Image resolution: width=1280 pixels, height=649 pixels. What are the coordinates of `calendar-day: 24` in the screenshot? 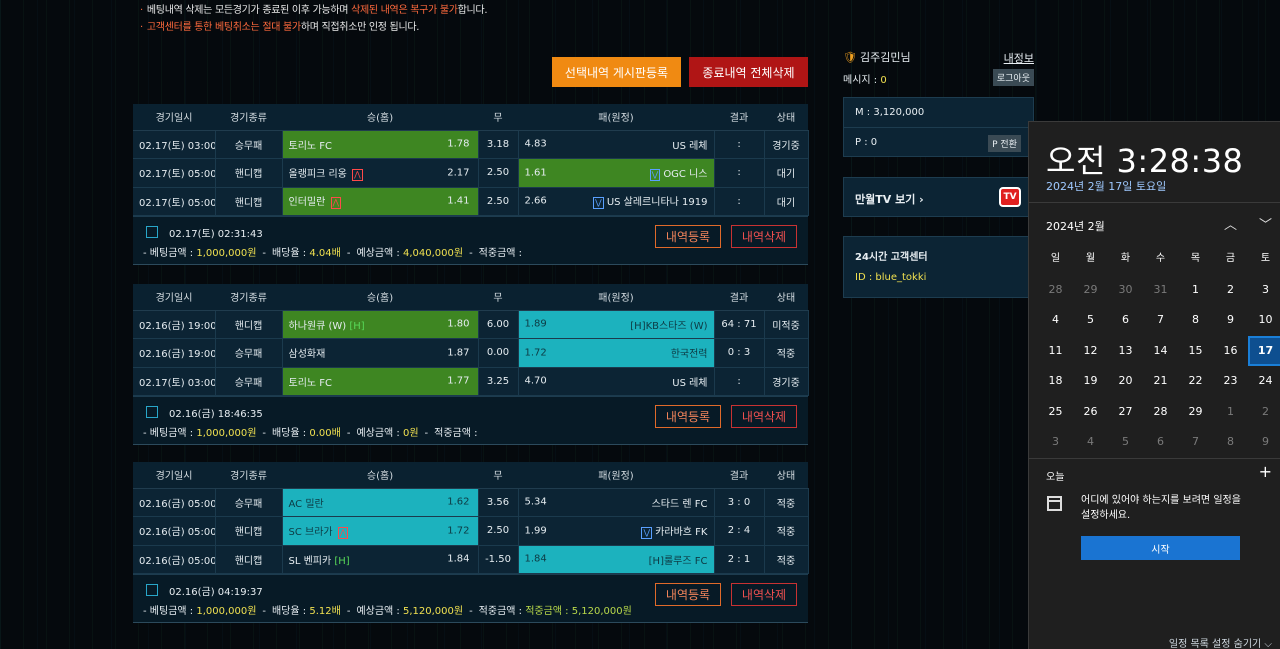 It's located at (1264, 381).